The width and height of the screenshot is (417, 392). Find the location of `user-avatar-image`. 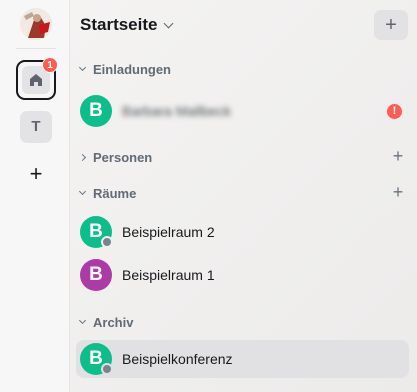

user-avatar-image is located at coordinates (36, 24).